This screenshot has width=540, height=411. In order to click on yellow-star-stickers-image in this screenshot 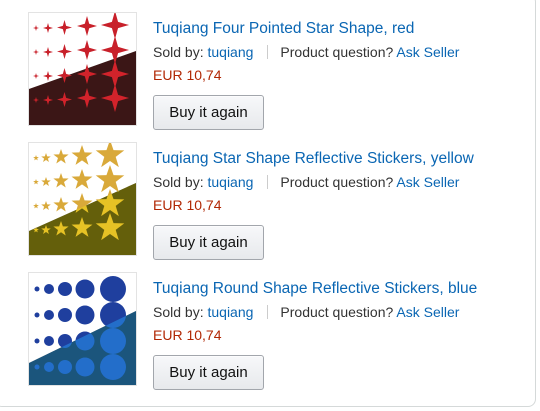, I will do `click(82, 199)`.